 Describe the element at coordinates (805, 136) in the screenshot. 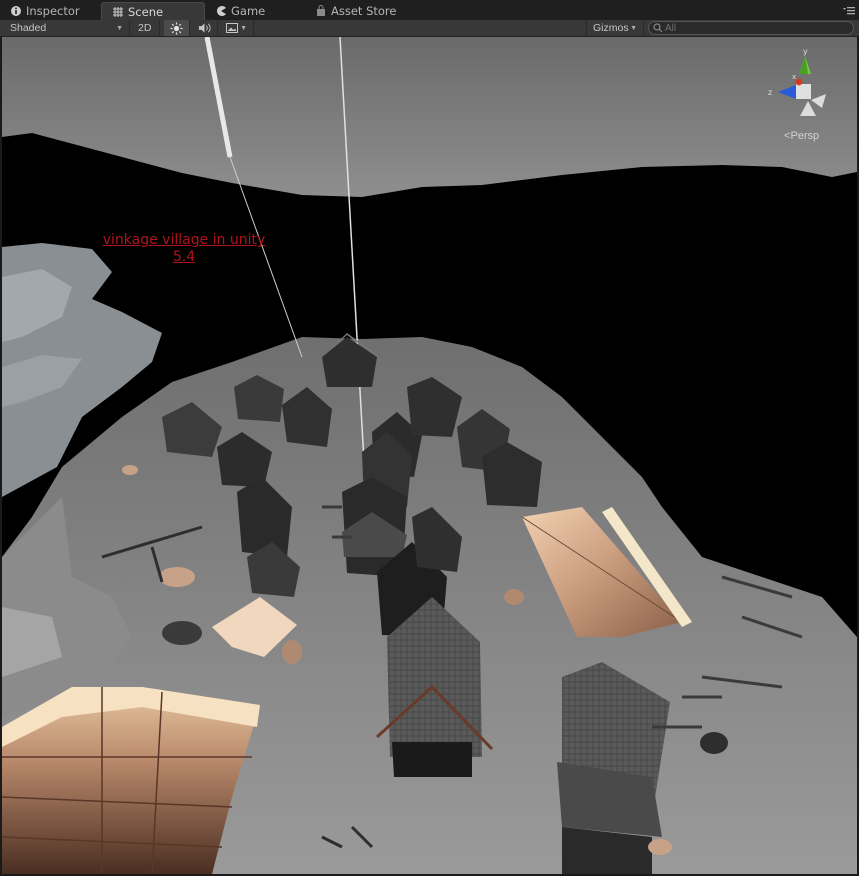

I see `persp-label: Persp` at that location.